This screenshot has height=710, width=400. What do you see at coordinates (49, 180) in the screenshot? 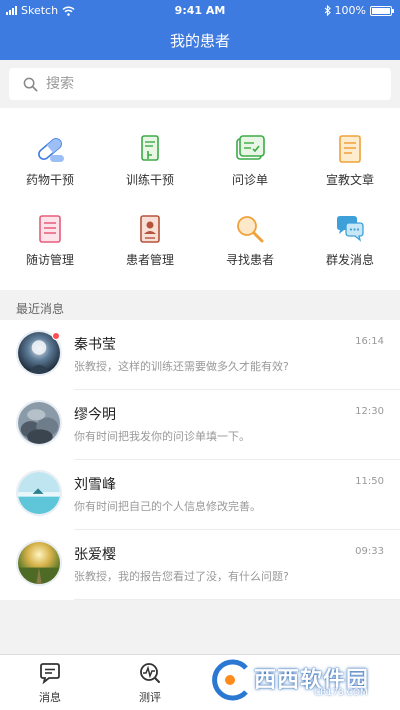
I see `feature-label: 药物干预` at bounding box center [49, 180].